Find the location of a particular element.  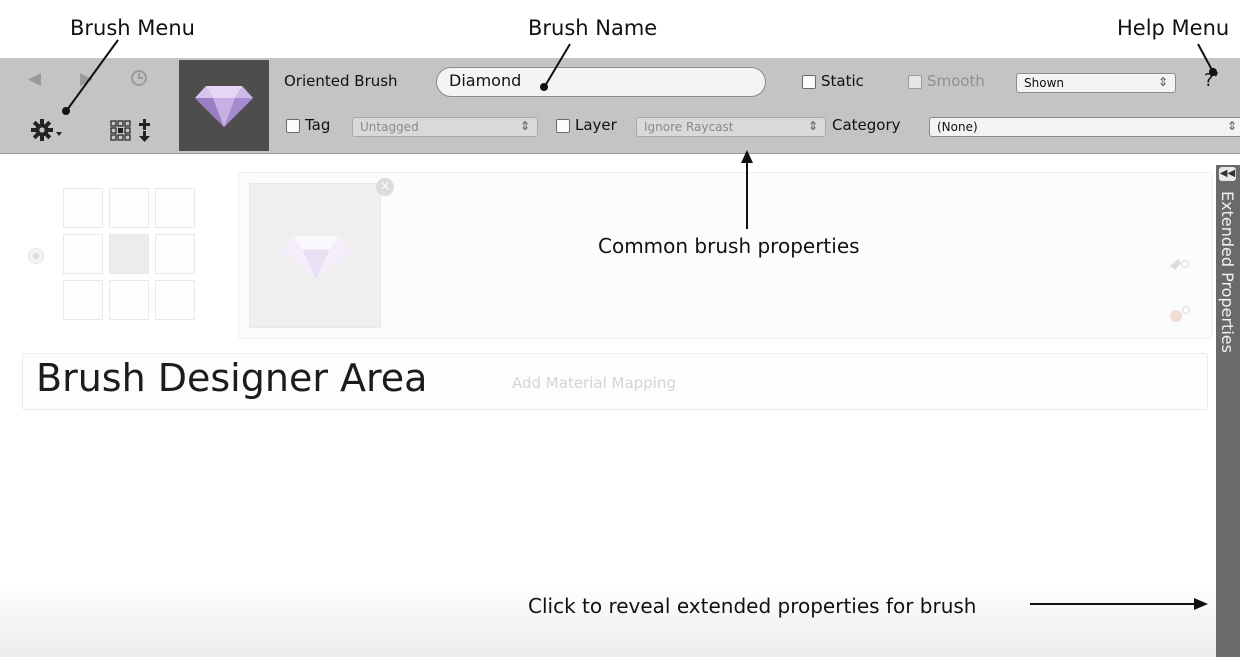

brush-name-field: Diamond is located at coordinates (601, 82).